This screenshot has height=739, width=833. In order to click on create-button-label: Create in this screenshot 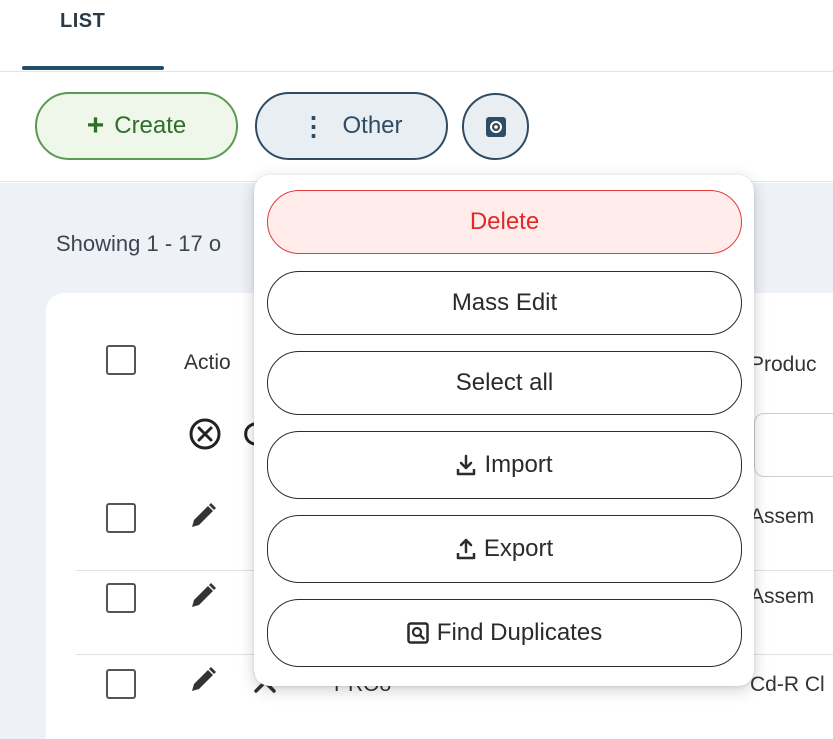, I will do `click(150, 125)`.